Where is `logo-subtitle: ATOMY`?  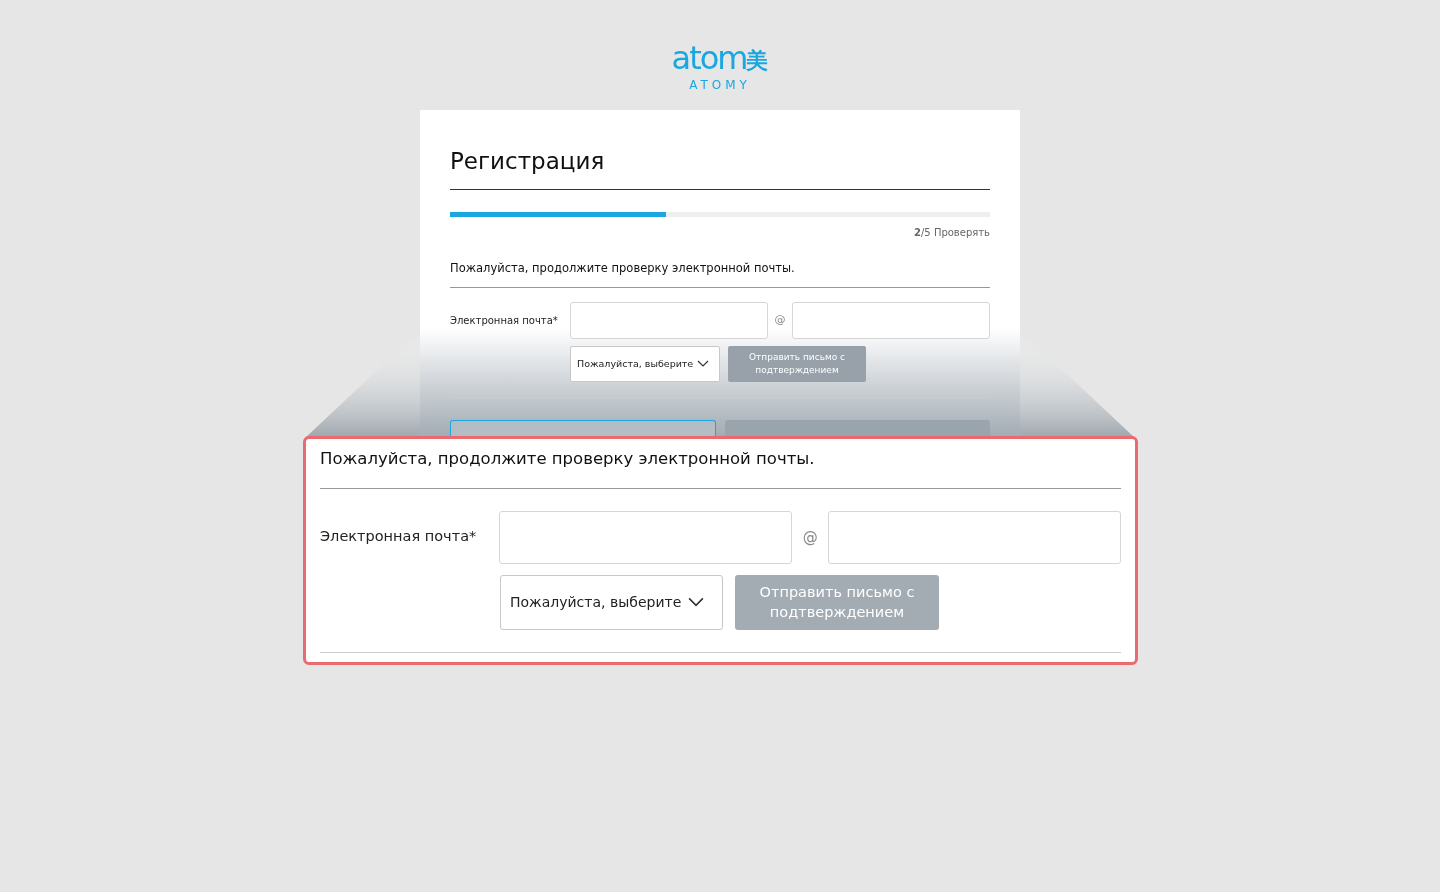 logo-subtitle: ATOMY is located at coordinates (720, 85).